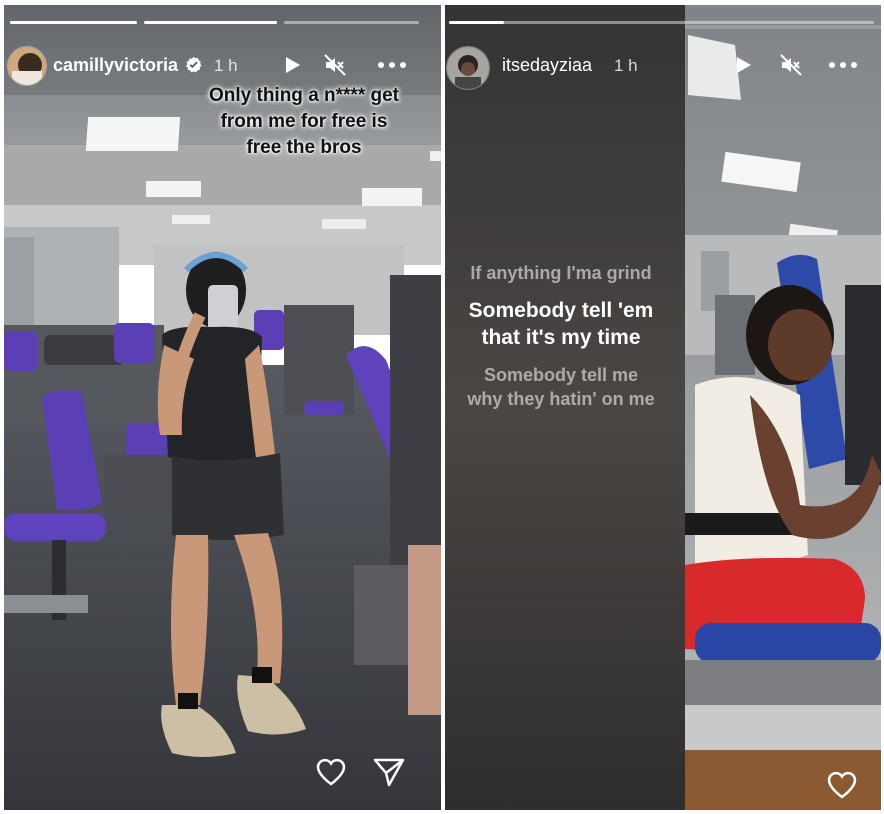  I want to click on lyric-next-2: why they hatin' on me, so click(561, 399).